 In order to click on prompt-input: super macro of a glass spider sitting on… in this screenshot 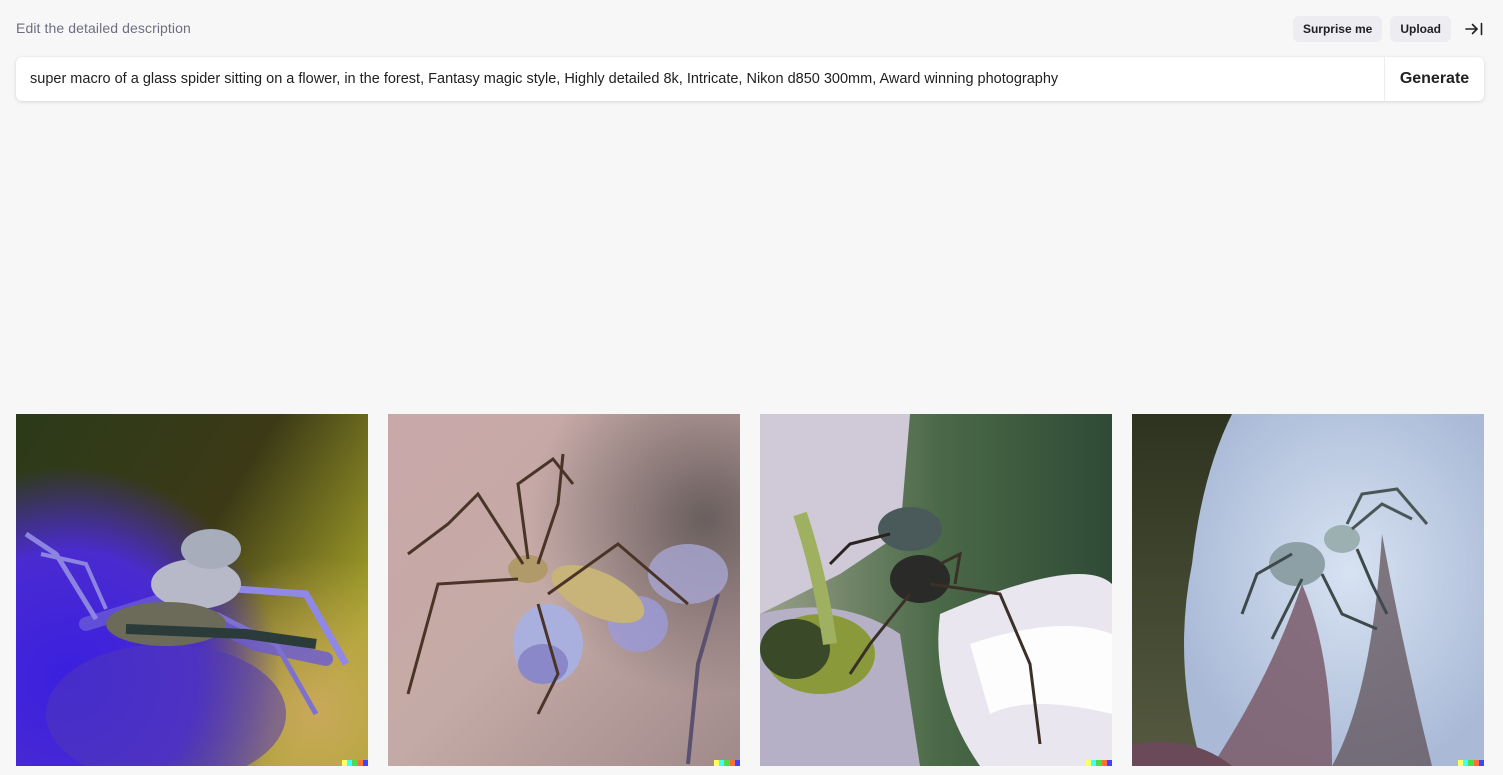, I will do `click(700, 79)`.